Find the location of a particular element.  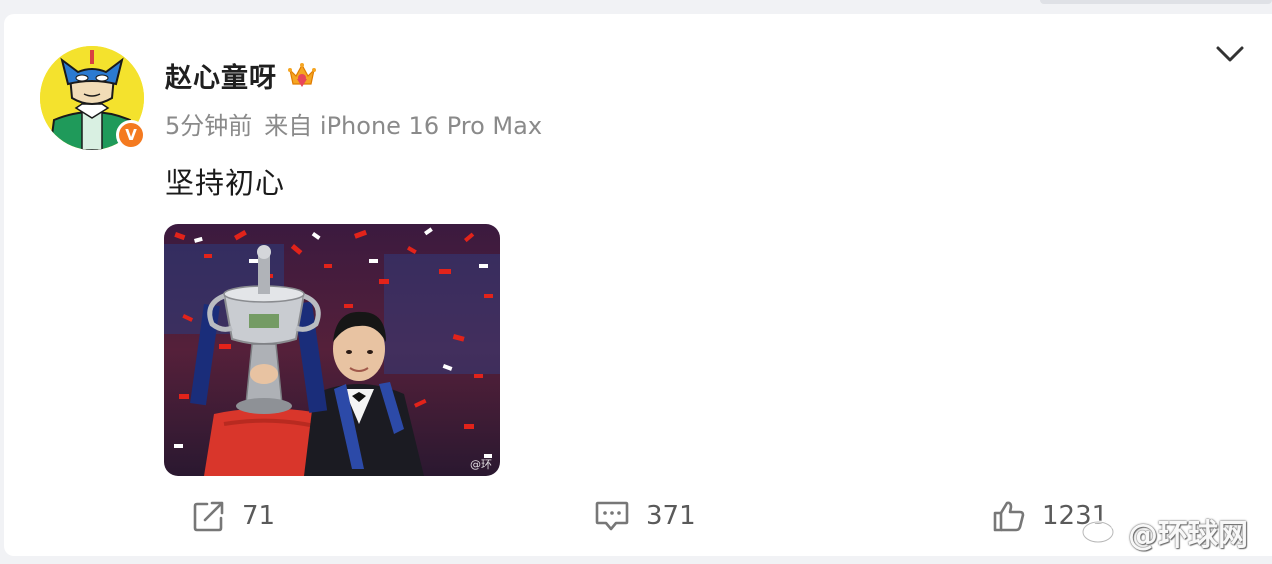

comment-bubble-icon is located at coordinates (612, 516).